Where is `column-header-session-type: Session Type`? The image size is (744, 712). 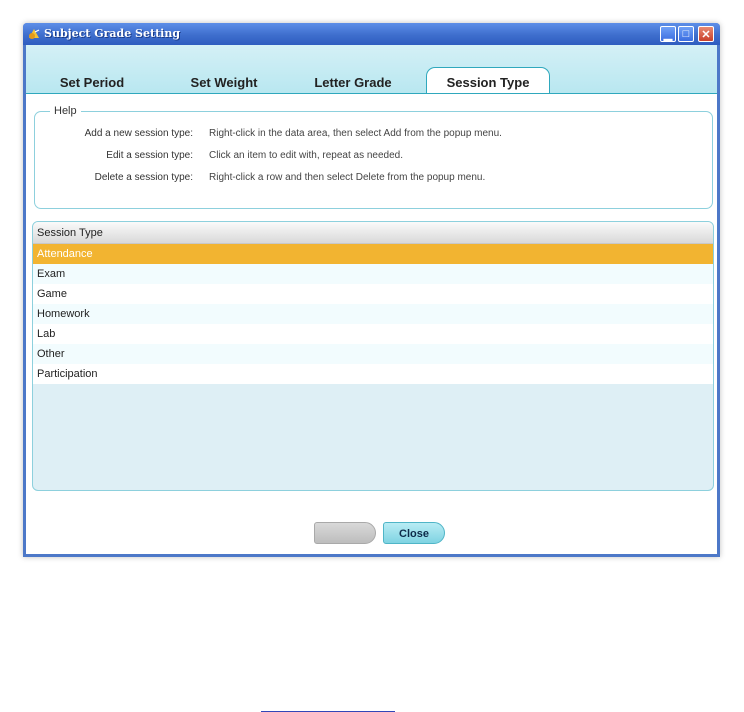
column-header-session-type: Session Type is located at coordinates (373, 233).